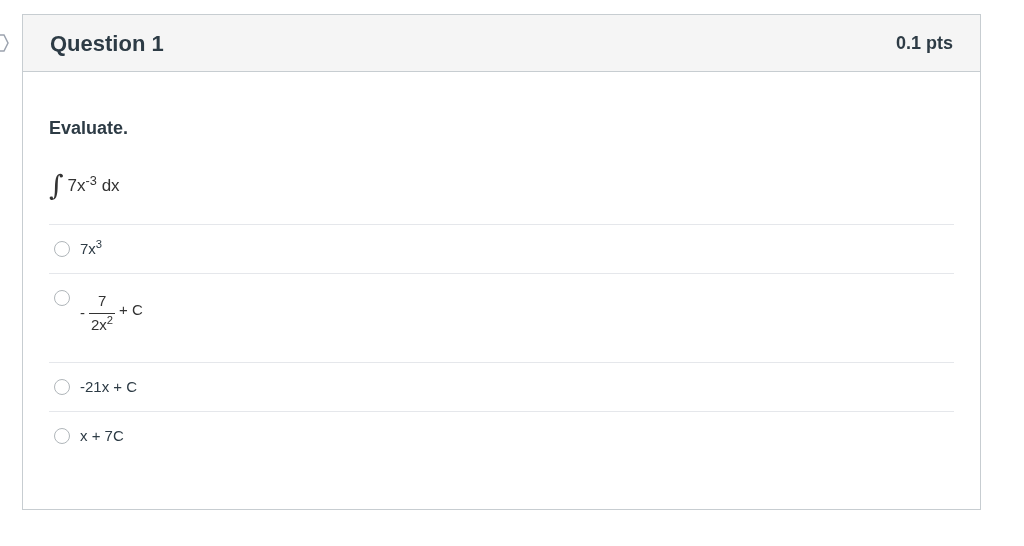 The height and width of the screenshot is (546, 1024). What do you see at coordinates (89, 128) in the screenshot?
I see `question-prompt: Evaluate.` at bounding box center [89, 128].